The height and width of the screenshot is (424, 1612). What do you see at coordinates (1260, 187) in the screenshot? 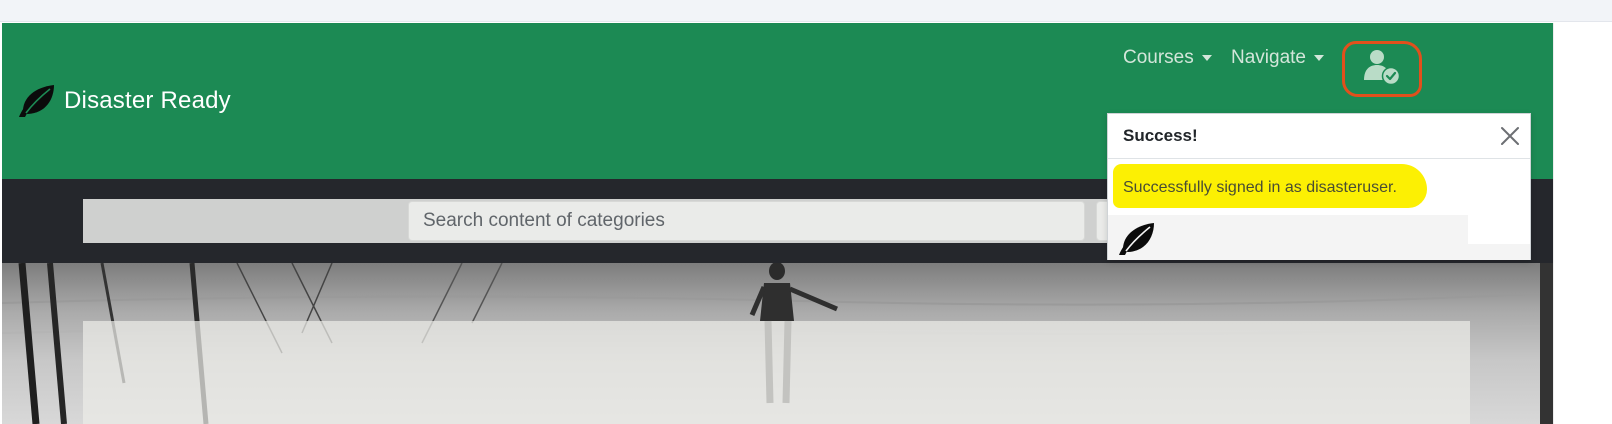
I see `toast-message: Successfully signed in as disasteruser.` at bounding box center [1260, 187].